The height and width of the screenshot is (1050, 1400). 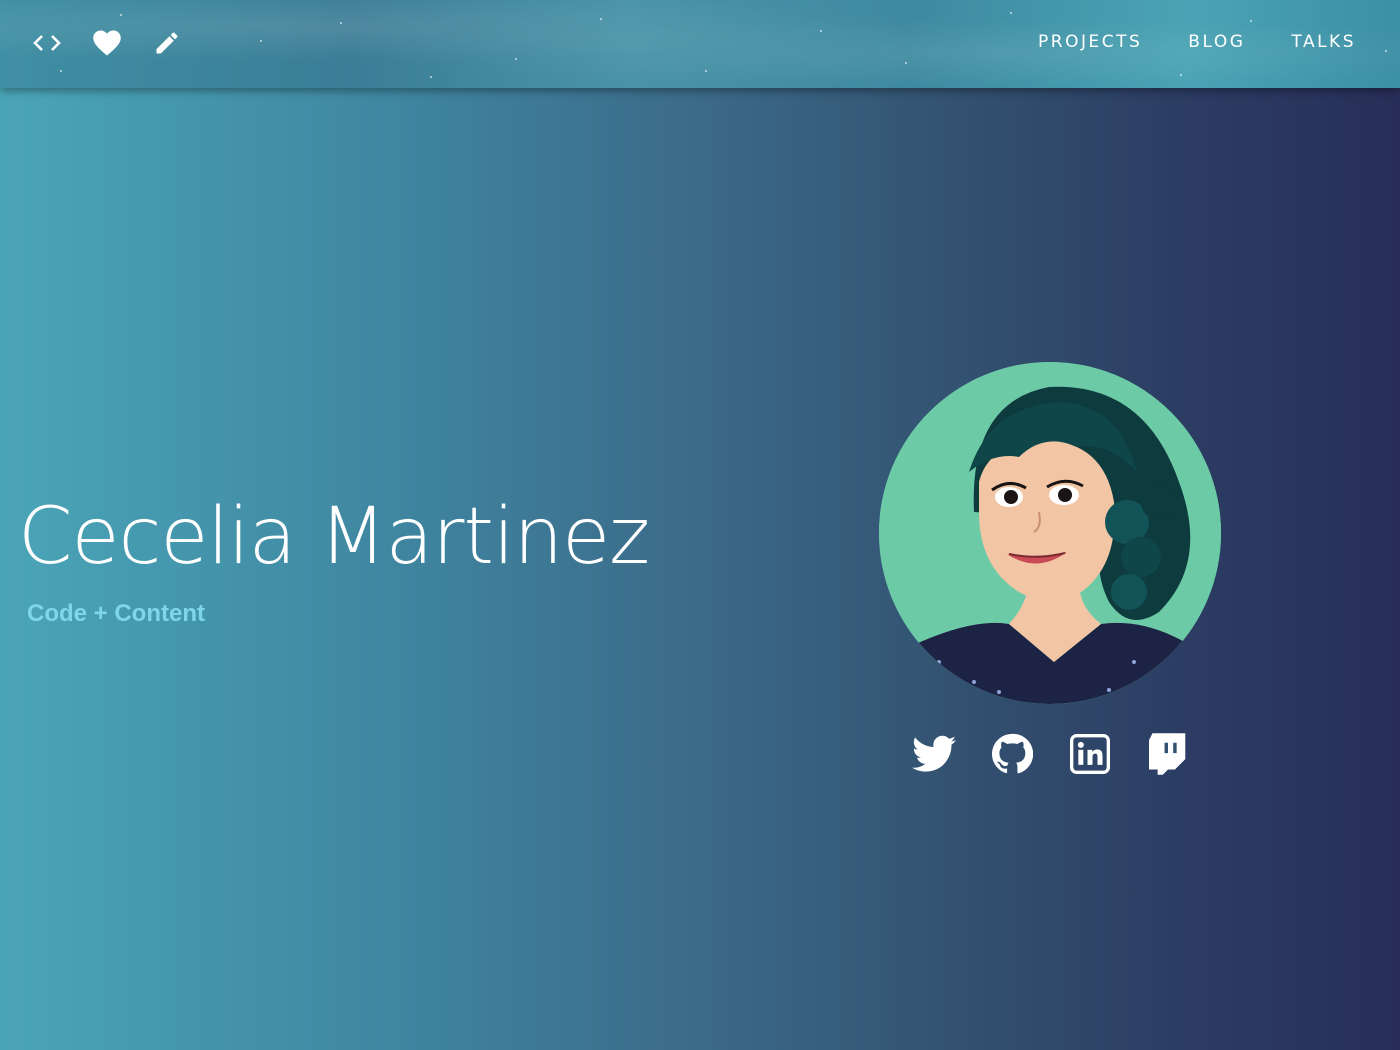 I want to click on nav-link-projects: PROJECTS, so click(x=1090, y=42).